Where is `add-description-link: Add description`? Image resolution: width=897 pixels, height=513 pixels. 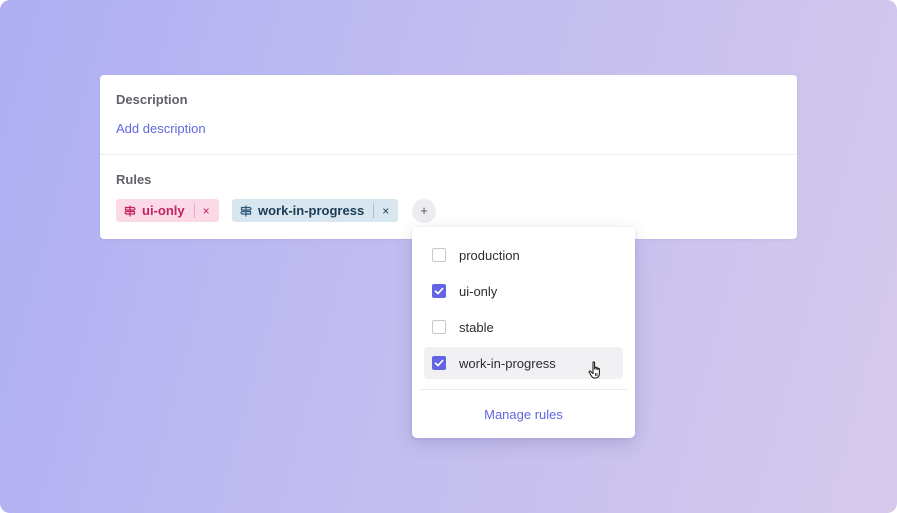
add-description-link: Add description is located at coordinates (161, 128).